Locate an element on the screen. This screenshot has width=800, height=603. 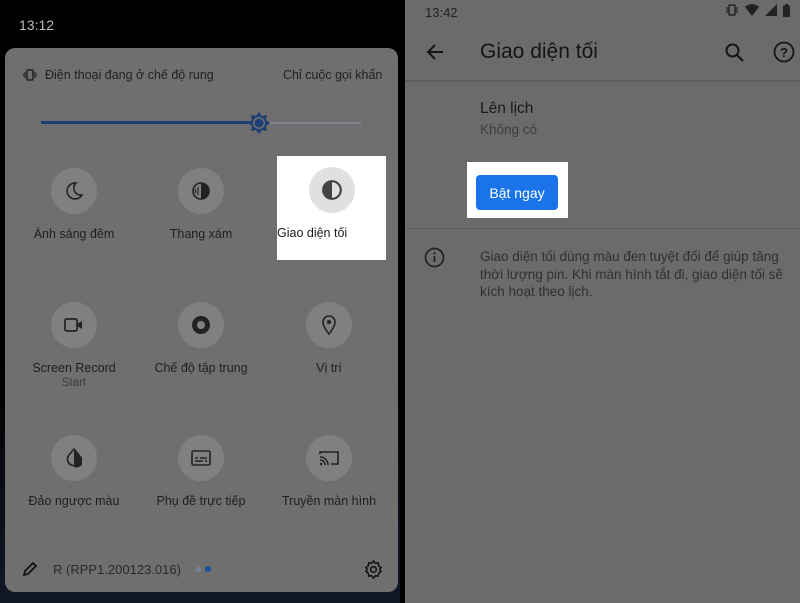
tile-night-light: Ánh sáng đêm is located at coordinates (74, 205).